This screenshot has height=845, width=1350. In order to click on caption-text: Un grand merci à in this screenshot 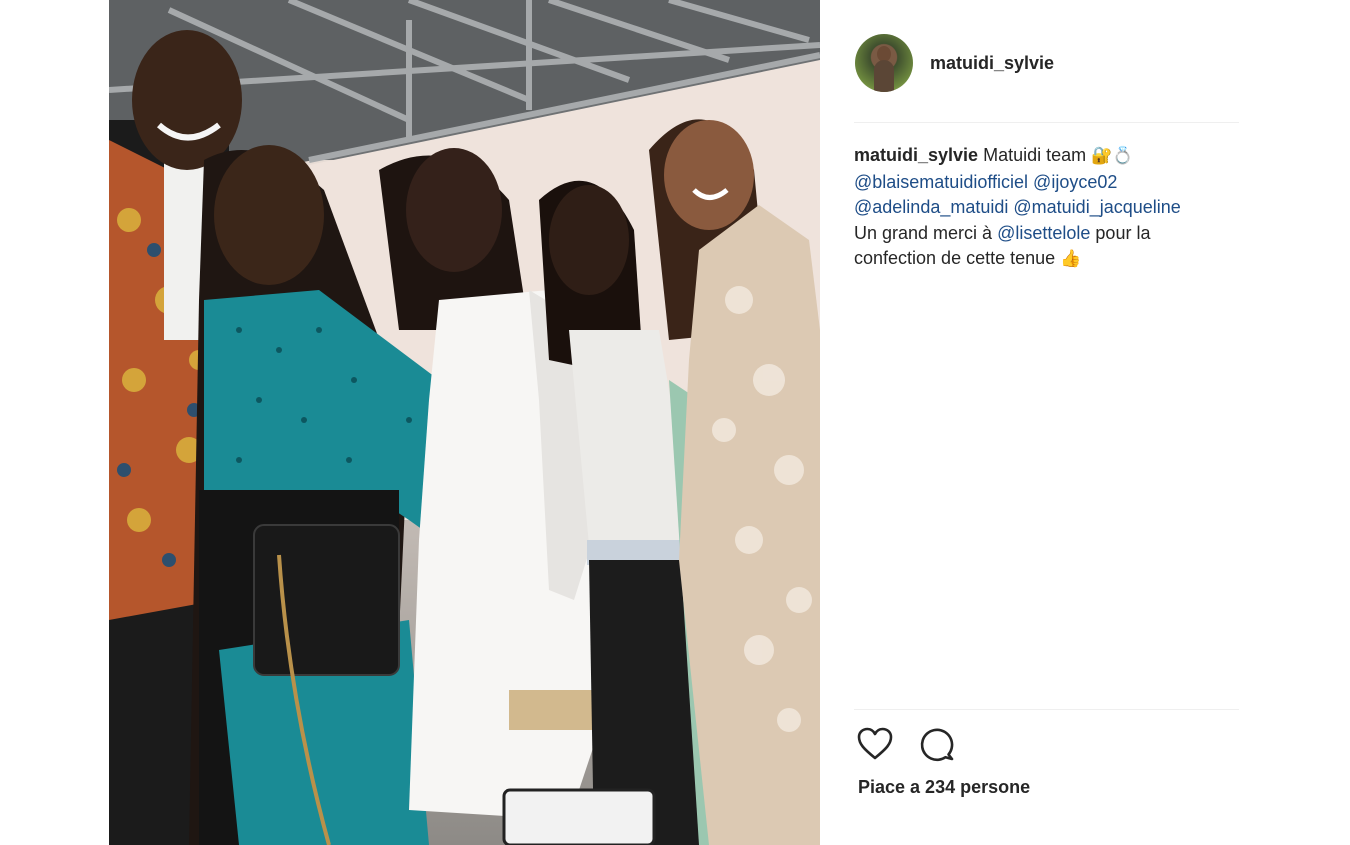, I will do `click(923, 232)`.